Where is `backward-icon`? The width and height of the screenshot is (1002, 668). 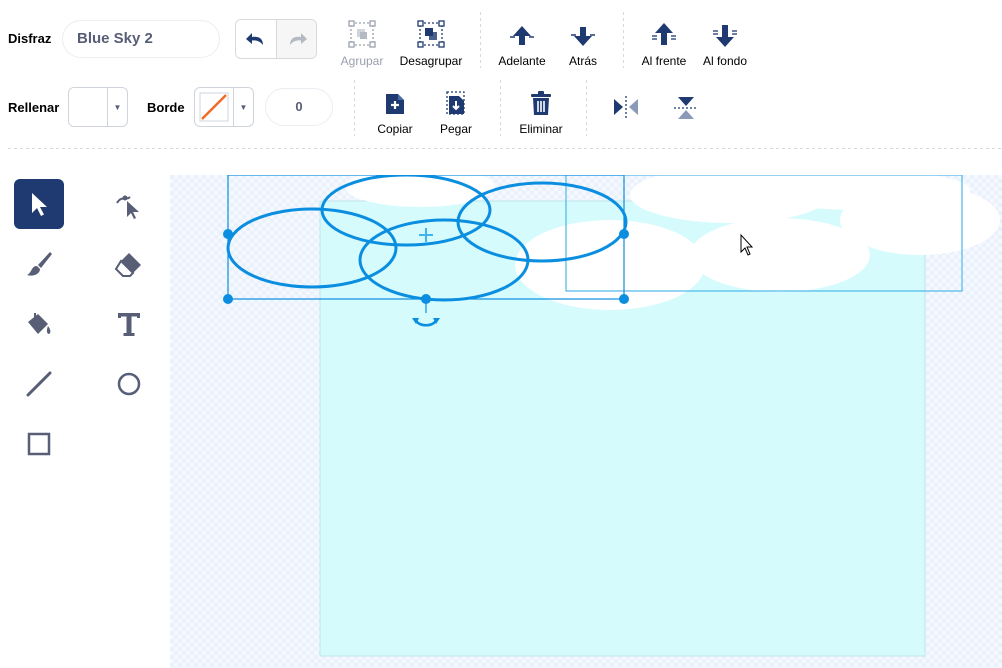
backward-icon is located at coordinates (583, 36).